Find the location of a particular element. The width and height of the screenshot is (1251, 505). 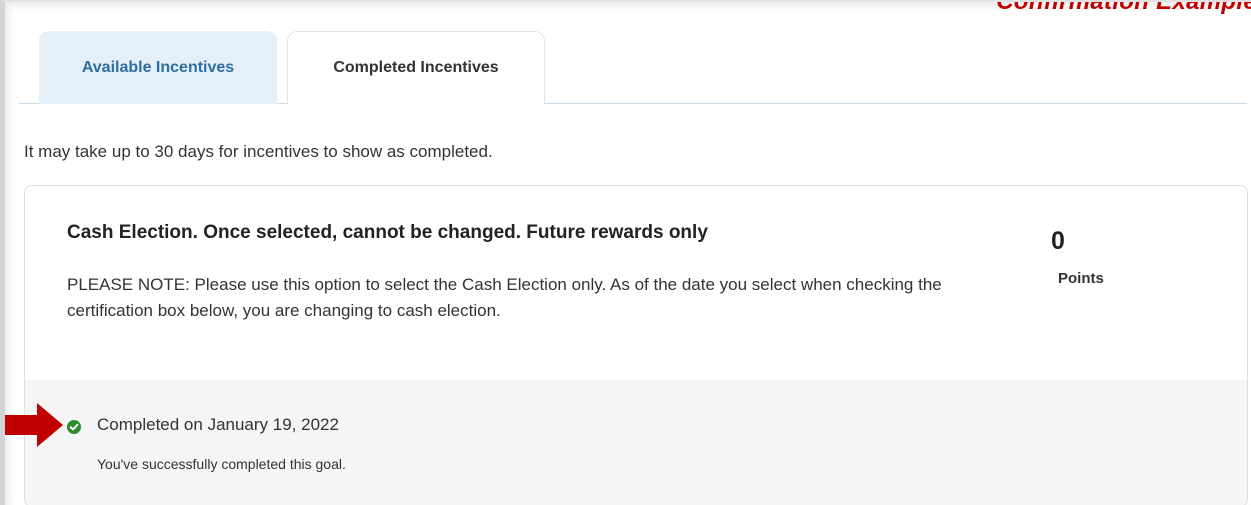

tab-completed-incentives: Completed Incentives is located at coordinates (416, 67).